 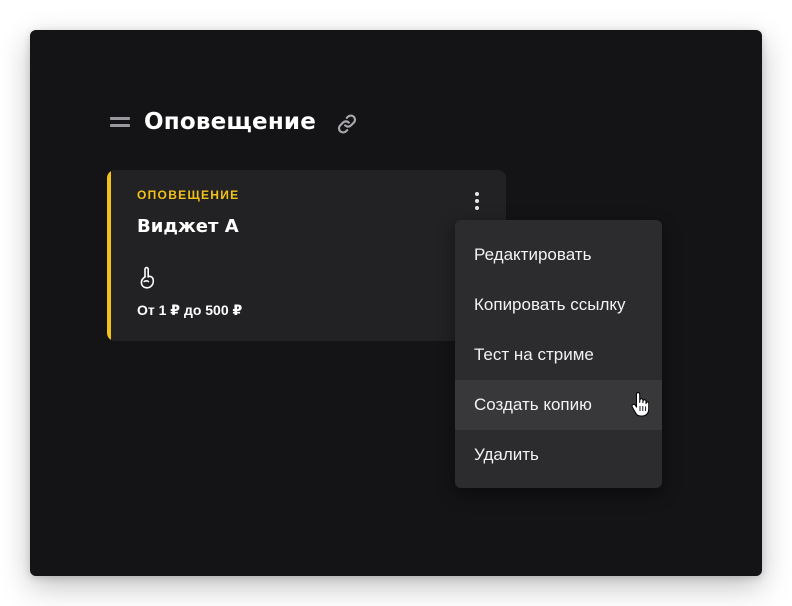 I want to click on hand-pointing-up-icon, so click(x=147, y=278).